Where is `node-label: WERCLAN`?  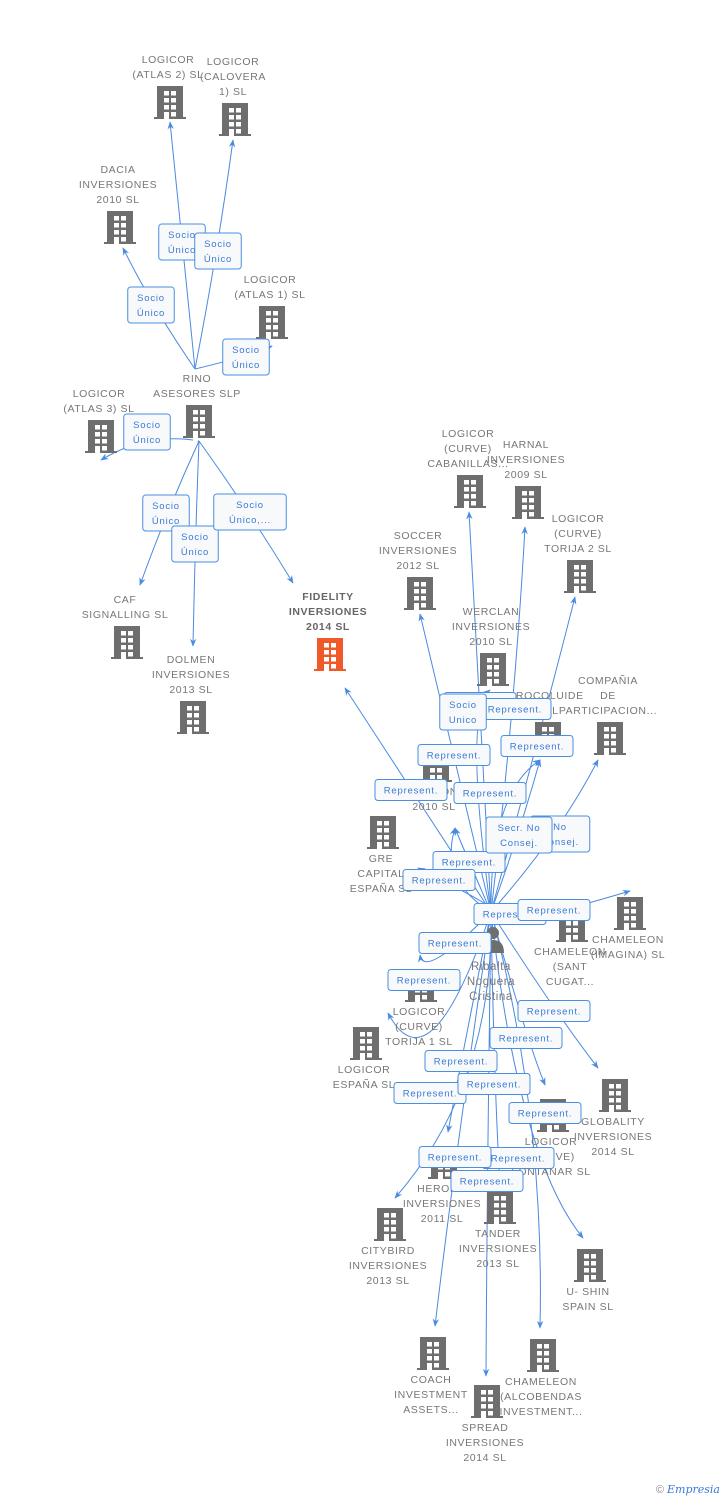 node-label: WERCLAN is located at coordinates (491, 612).